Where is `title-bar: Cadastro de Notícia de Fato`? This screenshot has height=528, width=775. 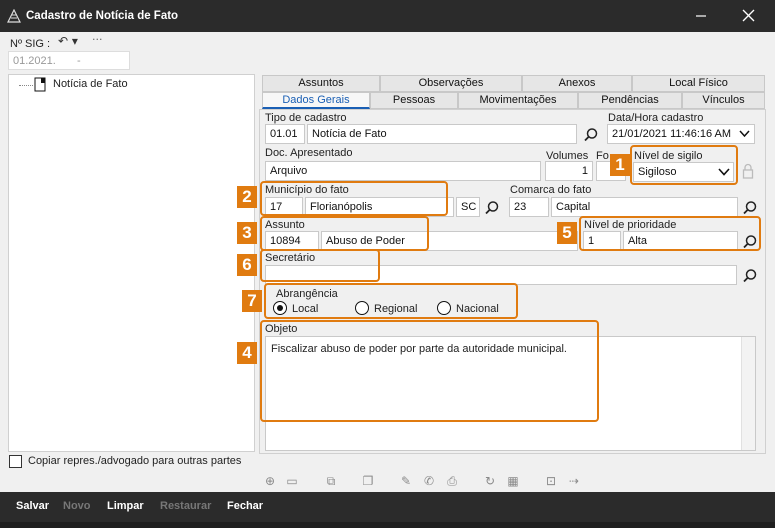 title-bar: Cadastro de Notícia de Fato is located at coordinates (387, 16).